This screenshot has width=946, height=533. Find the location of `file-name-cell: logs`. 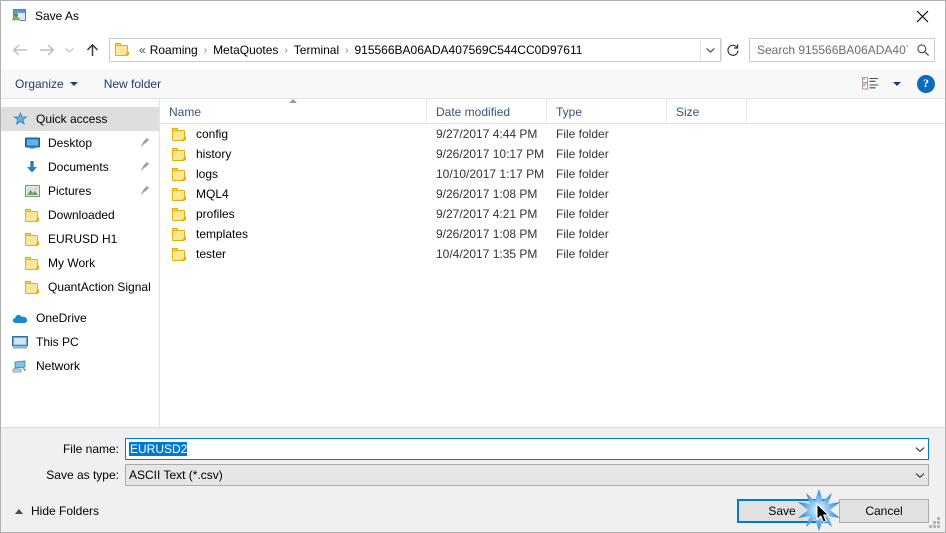

file-name-cell: logs is located at coordinates (293, 174).